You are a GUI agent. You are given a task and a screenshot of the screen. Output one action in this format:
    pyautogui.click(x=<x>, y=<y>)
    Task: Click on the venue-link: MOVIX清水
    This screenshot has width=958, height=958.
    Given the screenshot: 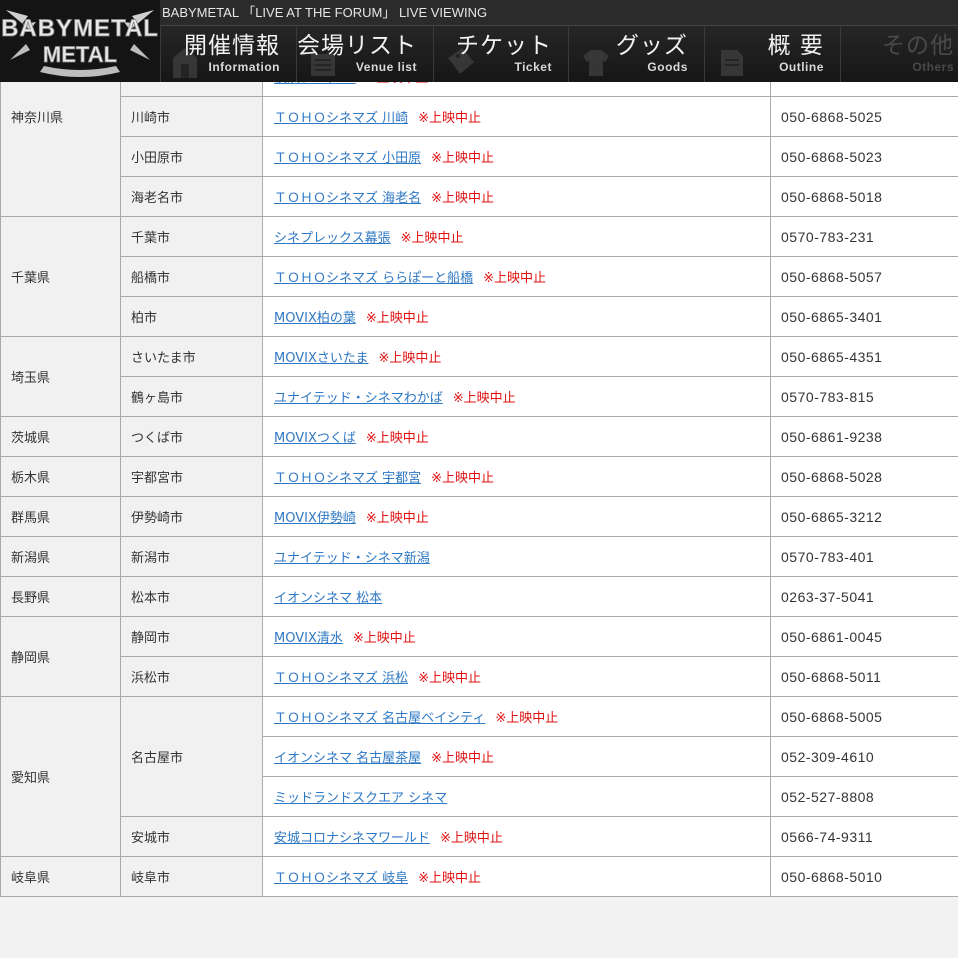 What is the action you would take?
    pyautogui.click(x=308, y=638)
    